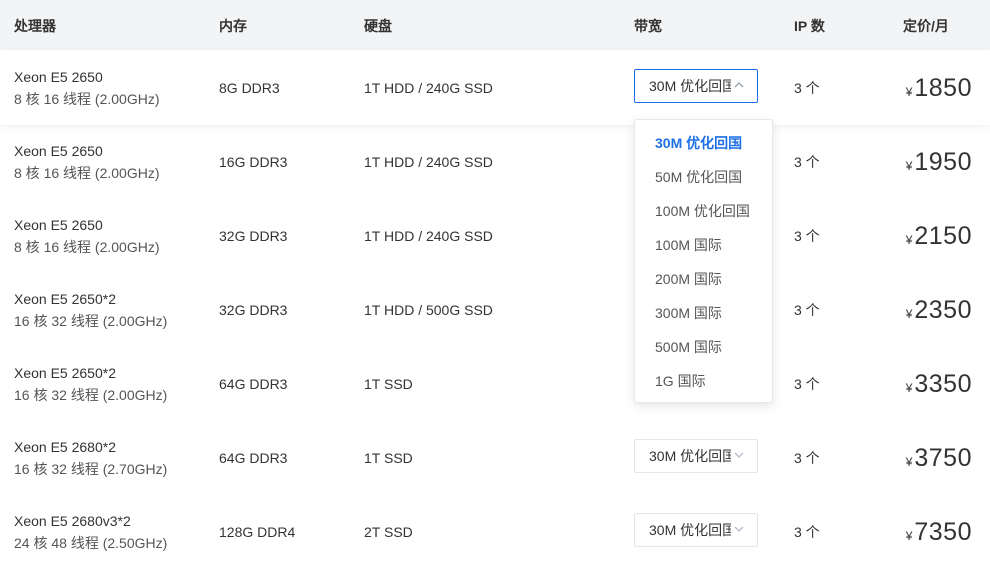  I want to click on price-amount: 7350, so click(943, 531).